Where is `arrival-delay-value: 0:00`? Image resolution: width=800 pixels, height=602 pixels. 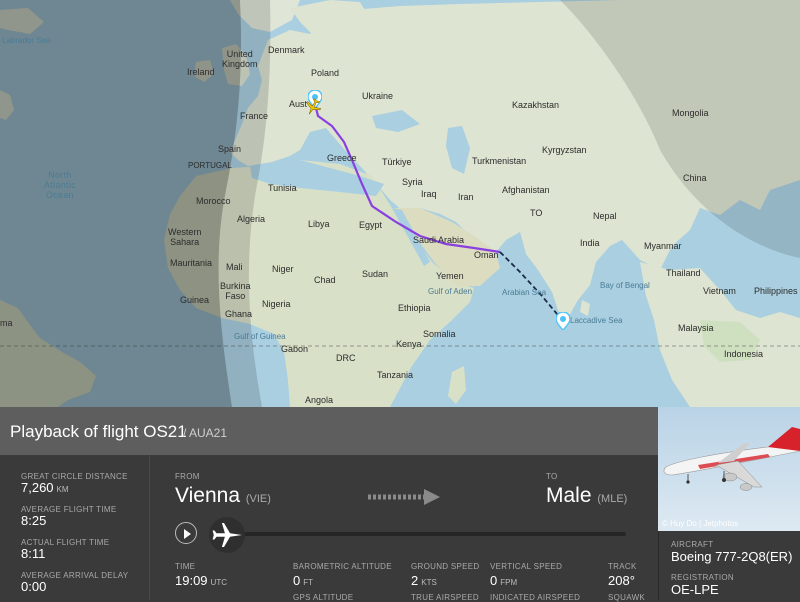 arrival-delay-value: 0:00 is located at coordinates (34, 586).